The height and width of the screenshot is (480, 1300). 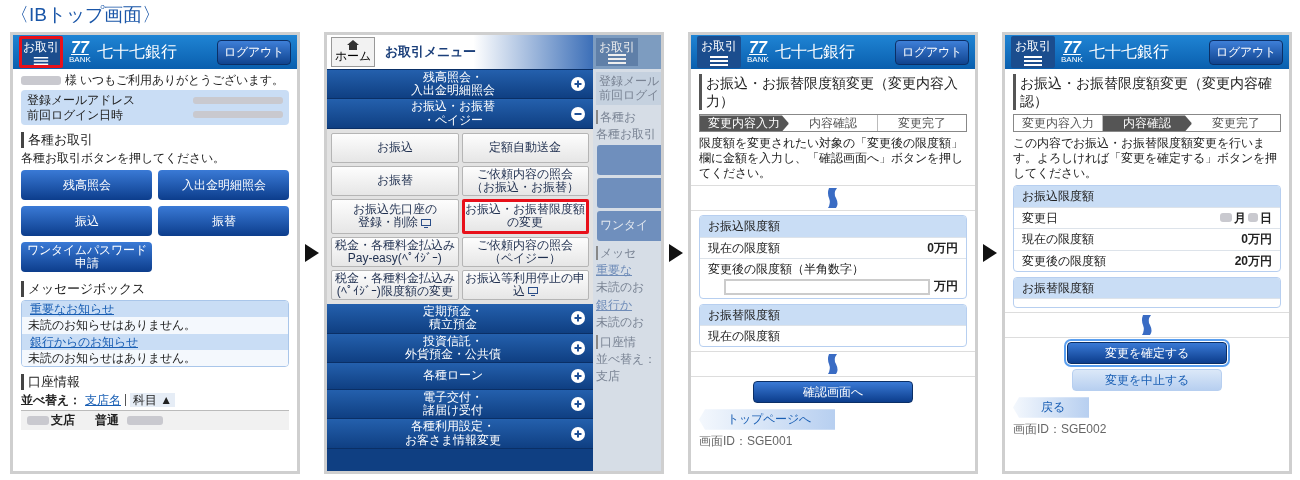 What do you see at coordinates (1060, 429) in the screenshot?
I see `screen-id: 画面ID：SGE002` at bounding box center [1060, 429].